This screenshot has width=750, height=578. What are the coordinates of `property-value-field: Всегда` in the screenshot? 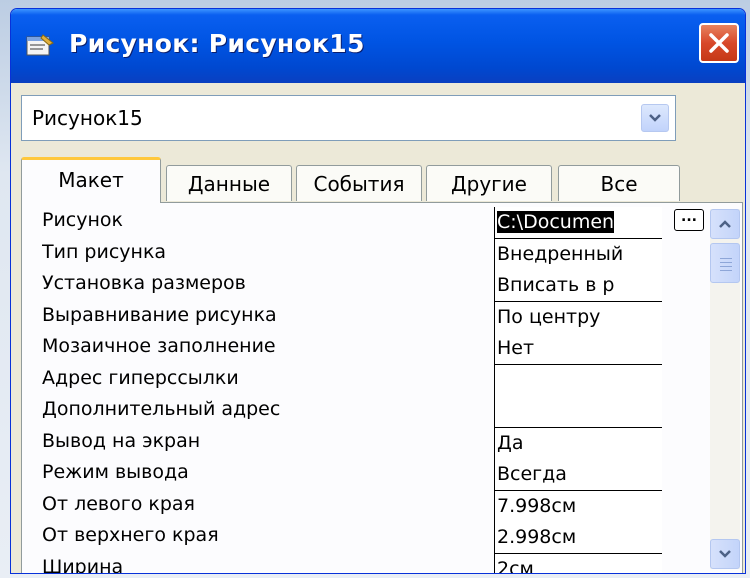 It's located at (578, 475).